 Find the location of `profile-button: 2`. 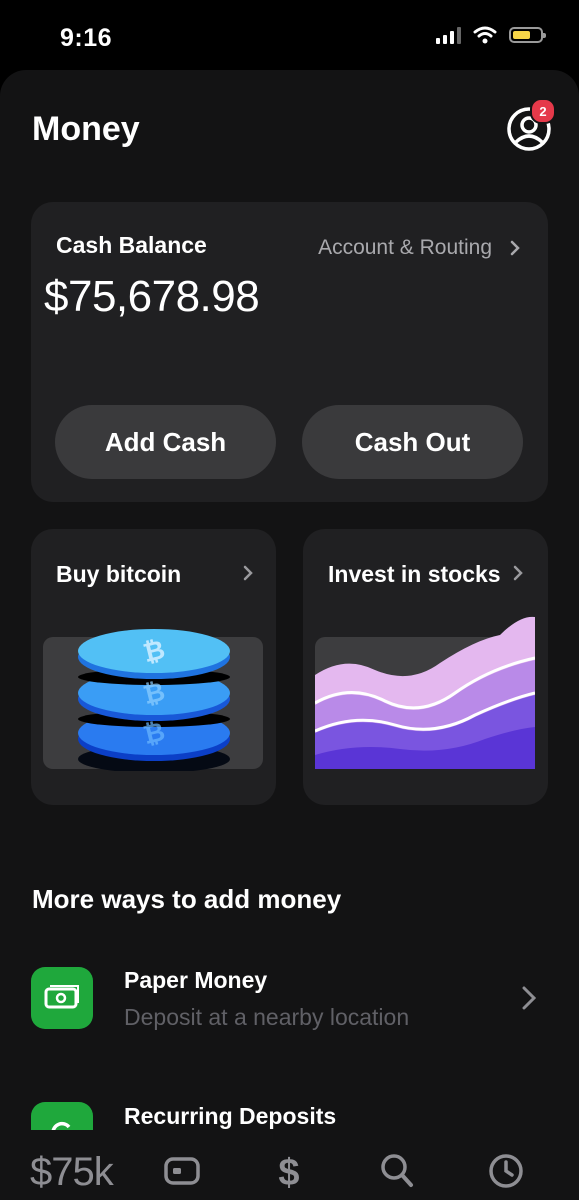

profile-button: 2 is located at coordinates (531, 125).